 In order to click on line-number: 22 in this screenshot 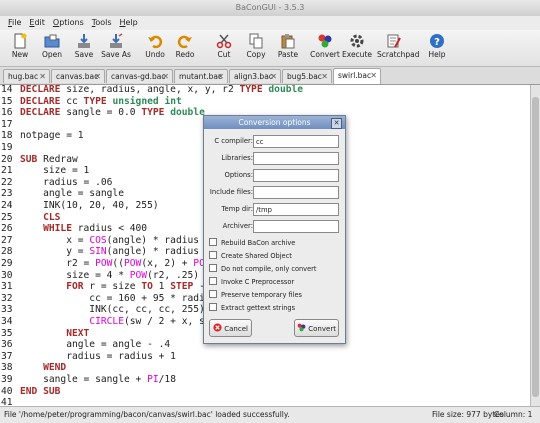, I will do `click(7, 182)`.